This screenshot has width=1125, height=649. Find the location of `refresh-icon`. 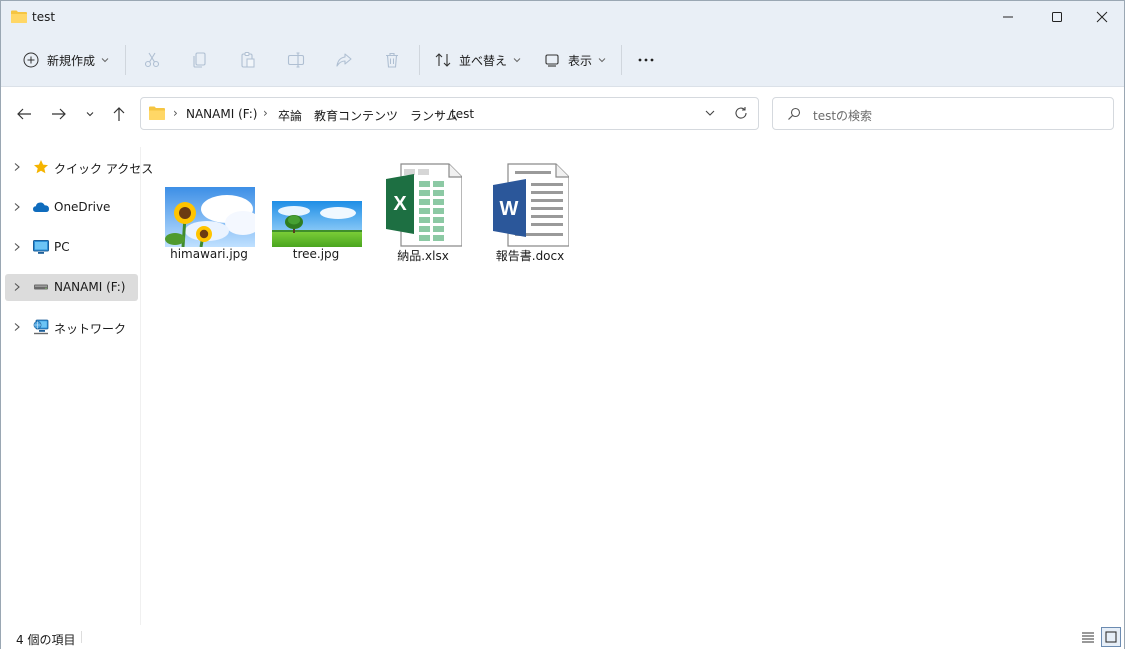

refresh-icon is located at coordinates (741, 113).